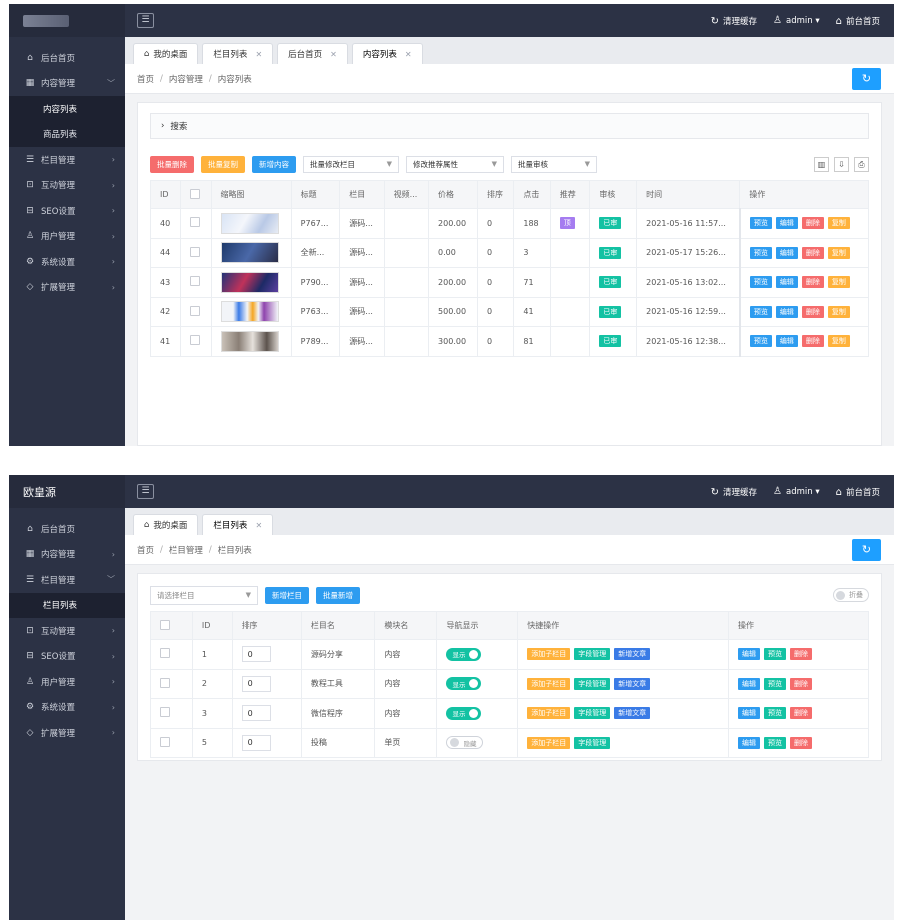 The image size is (901, 923). Describe the element at coordinates (186, 79) in the screenshot. I see `breadcrumb-section: 内容管理` at that location.